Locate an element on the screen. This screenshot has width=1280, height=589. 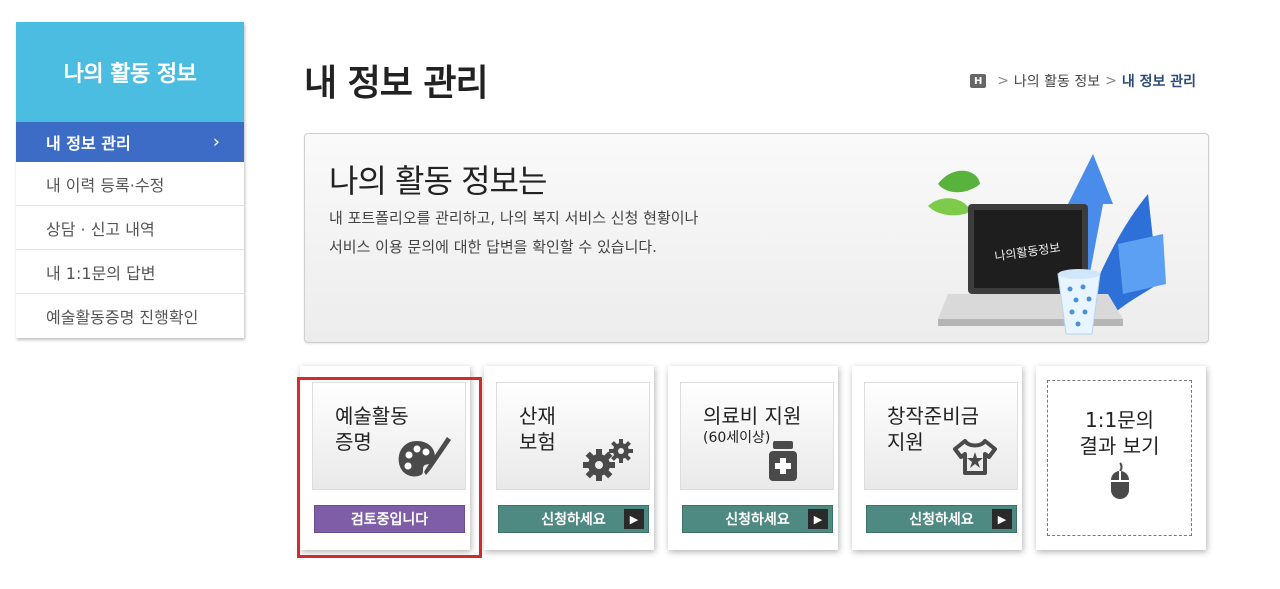
banner-desc-line: 내 포트폴리오를 관리하고, 나의 복지 서비스 신청 현황이나 is located at coordinates (514, 218).